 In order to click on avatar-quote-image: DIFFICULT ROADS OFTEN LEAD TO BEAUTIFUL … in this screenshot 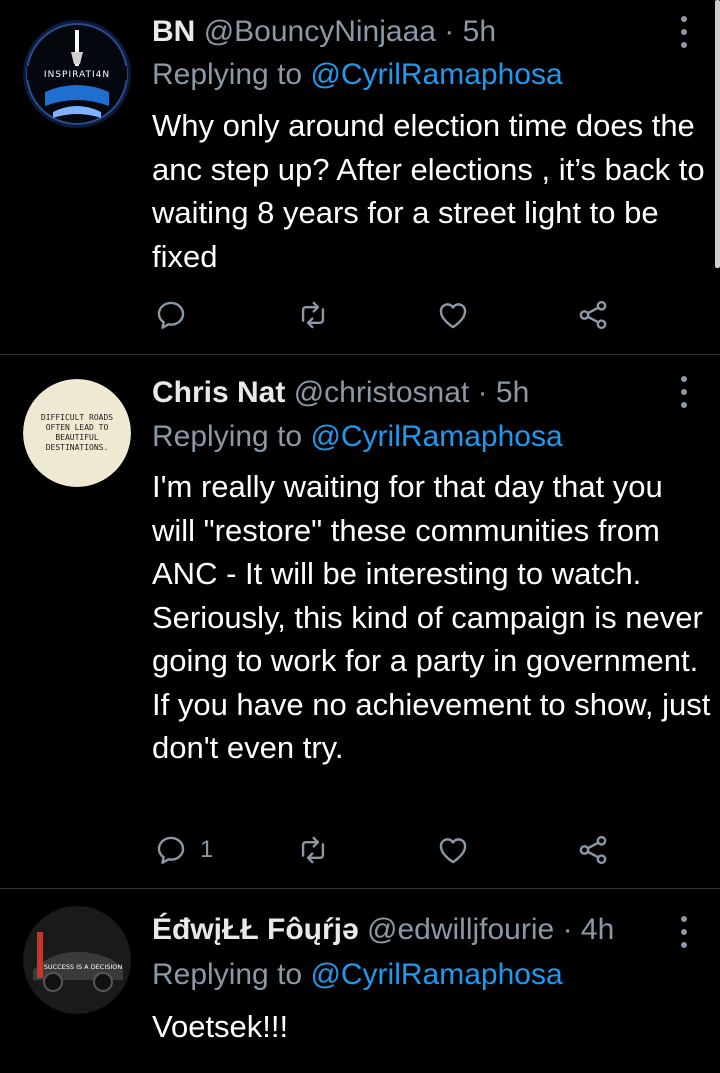, I will do `click(77, 433)`.